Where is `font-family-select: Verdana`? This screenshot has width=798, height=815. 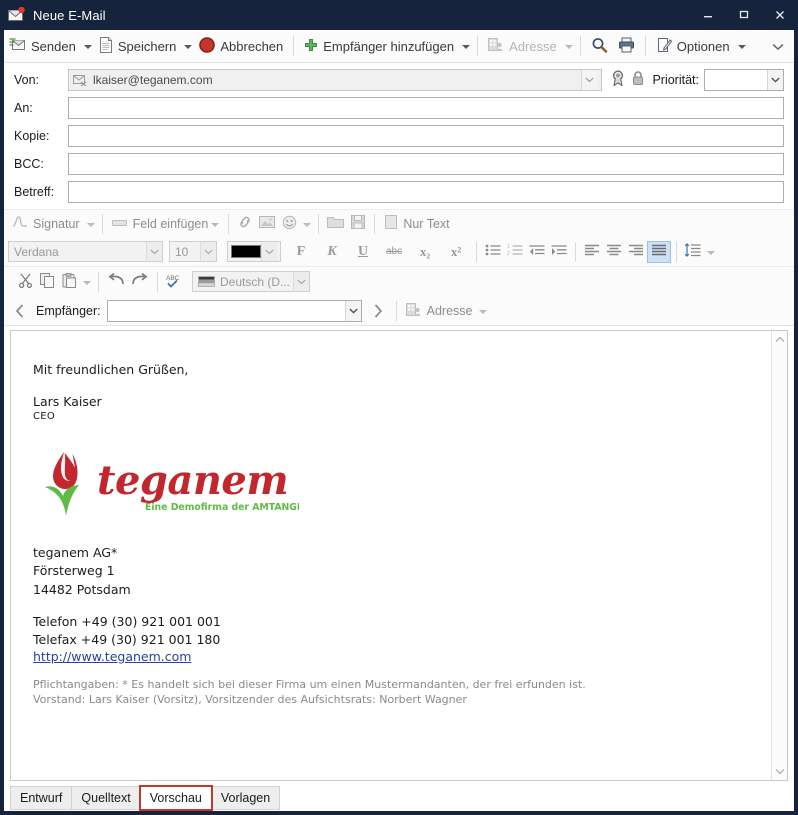
font-family-select: Verdana is located at coordinates (85, 251).